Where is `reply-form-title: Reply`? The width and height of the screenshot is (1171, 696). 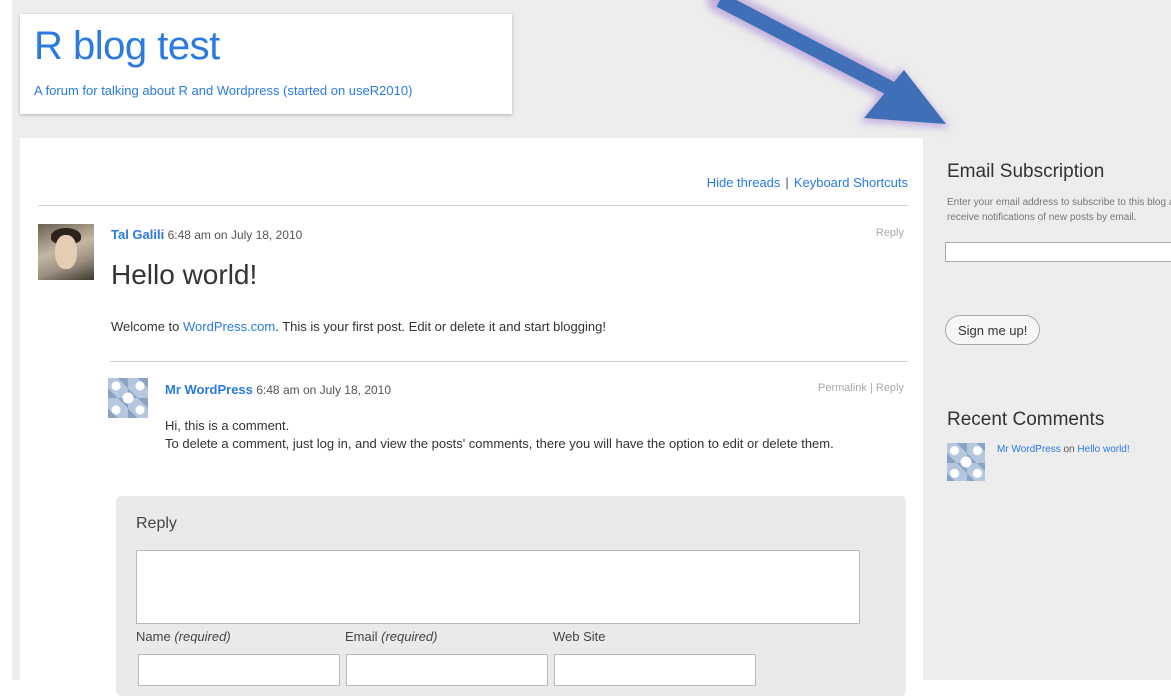
reply-form-title: Reply is located at coordinates (156, 523).